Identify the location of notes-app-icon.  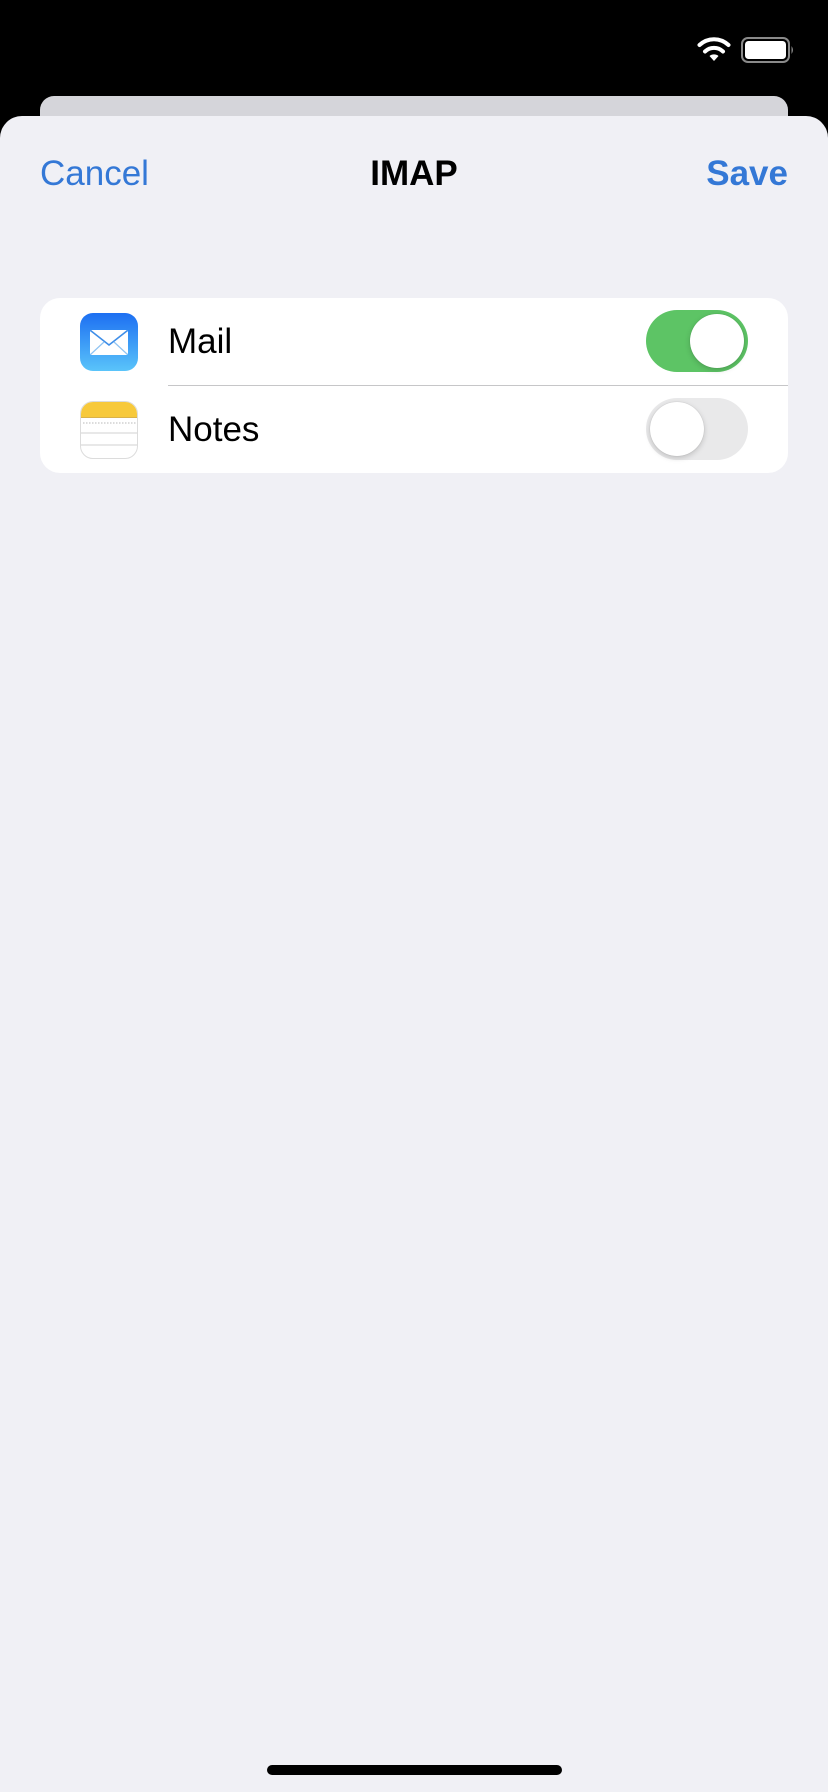
(109, 430).